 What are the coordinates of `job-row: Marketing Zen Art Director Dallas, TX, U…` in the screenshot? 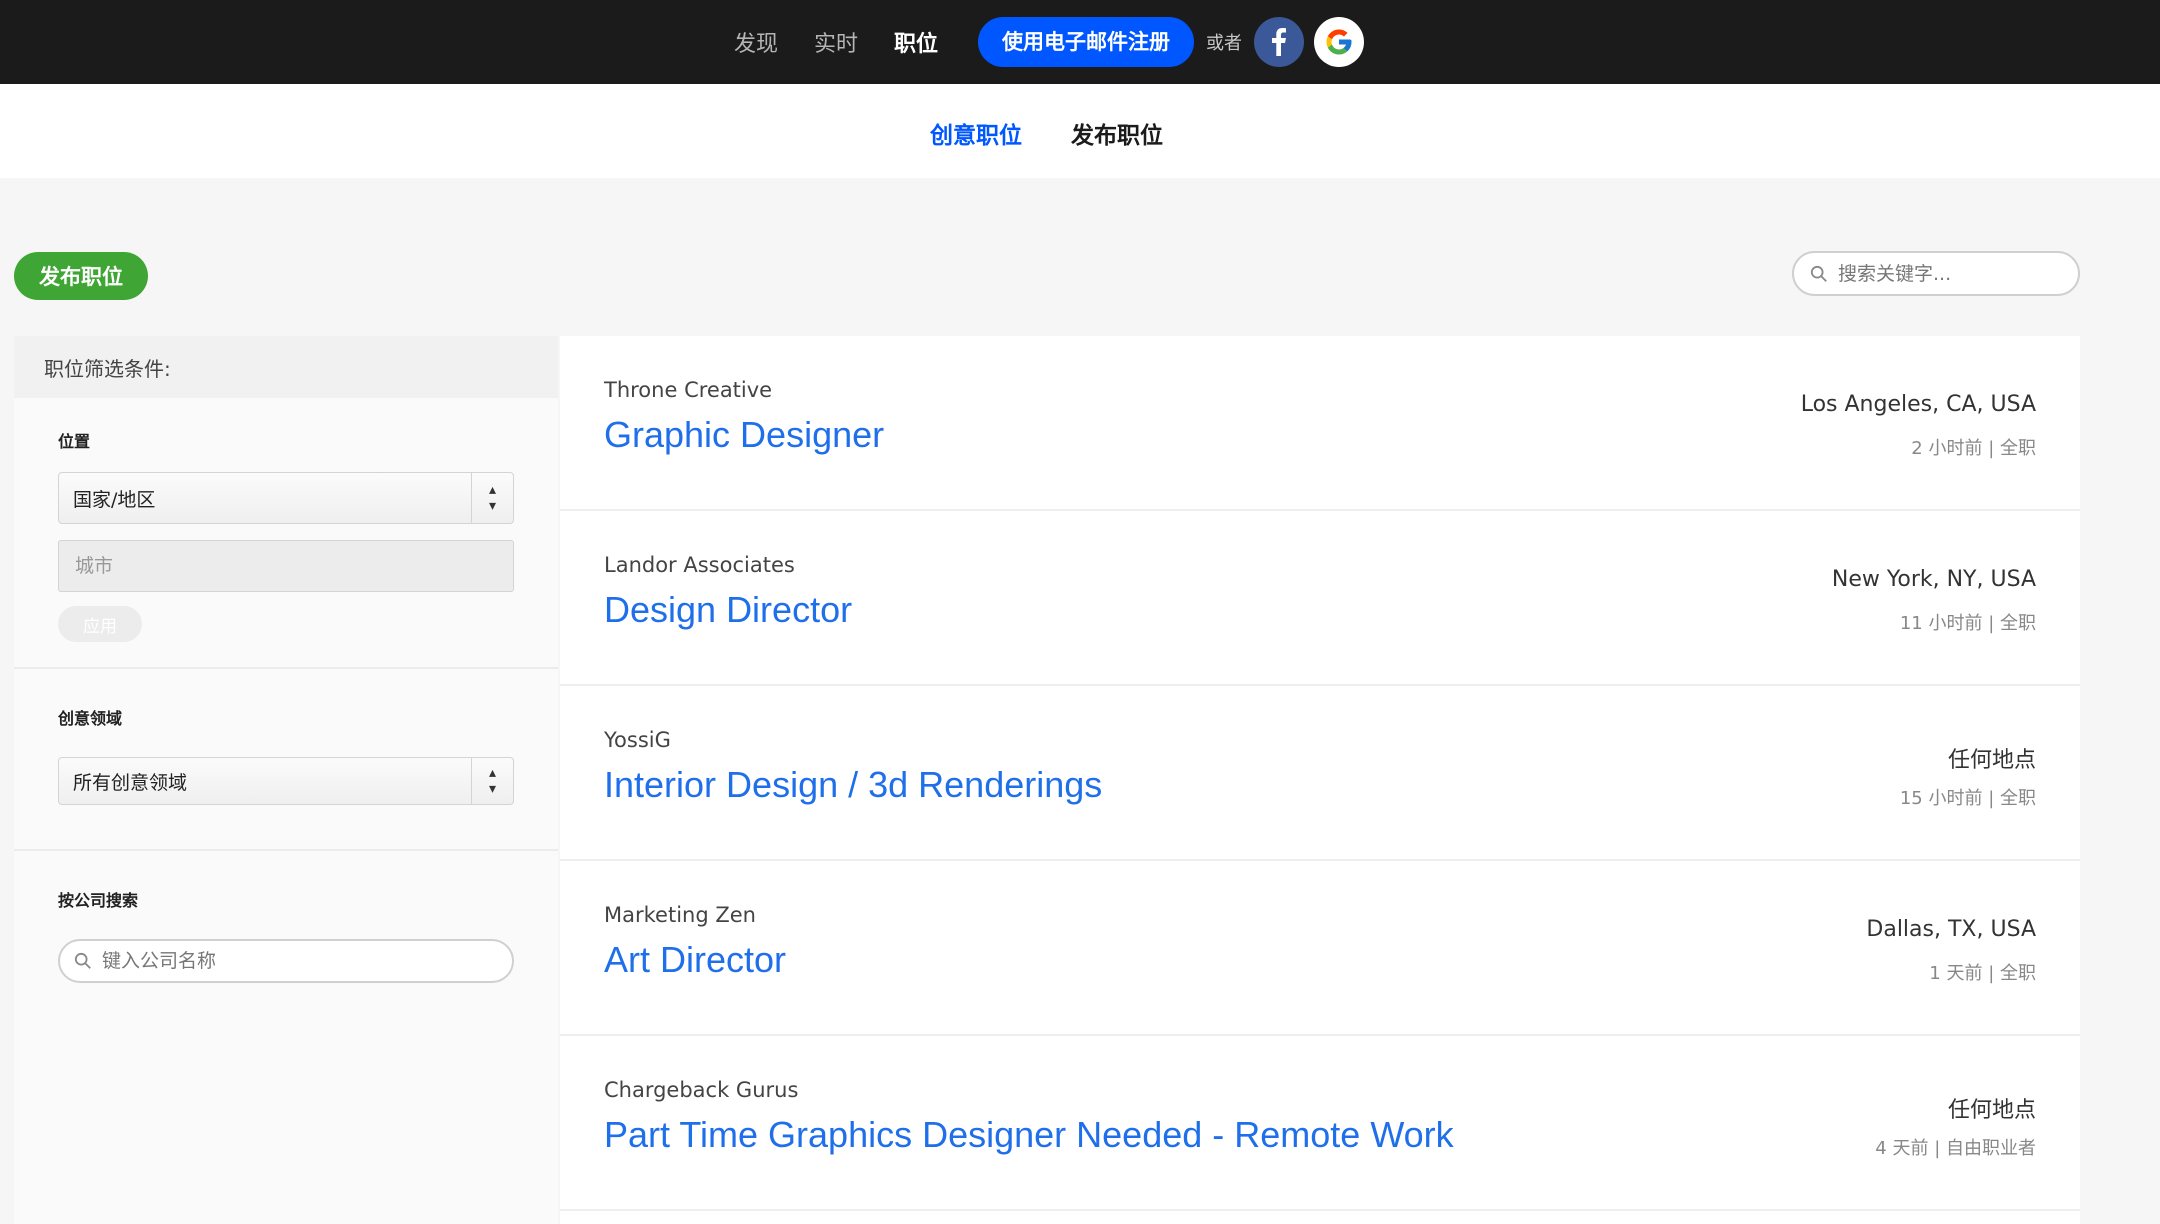 It's located at (1320, 948).